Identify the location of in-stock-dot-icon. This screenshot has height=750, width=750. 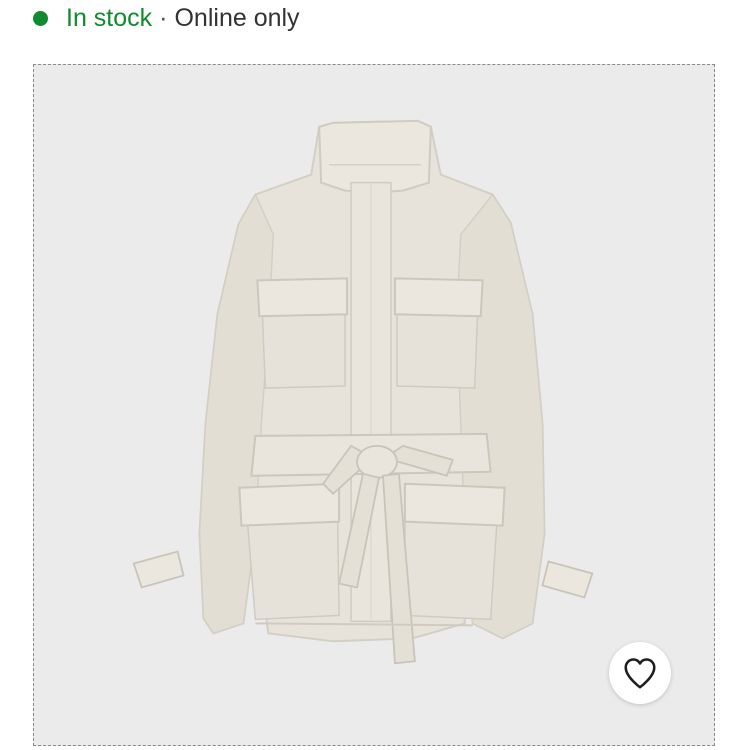
(40, 18).